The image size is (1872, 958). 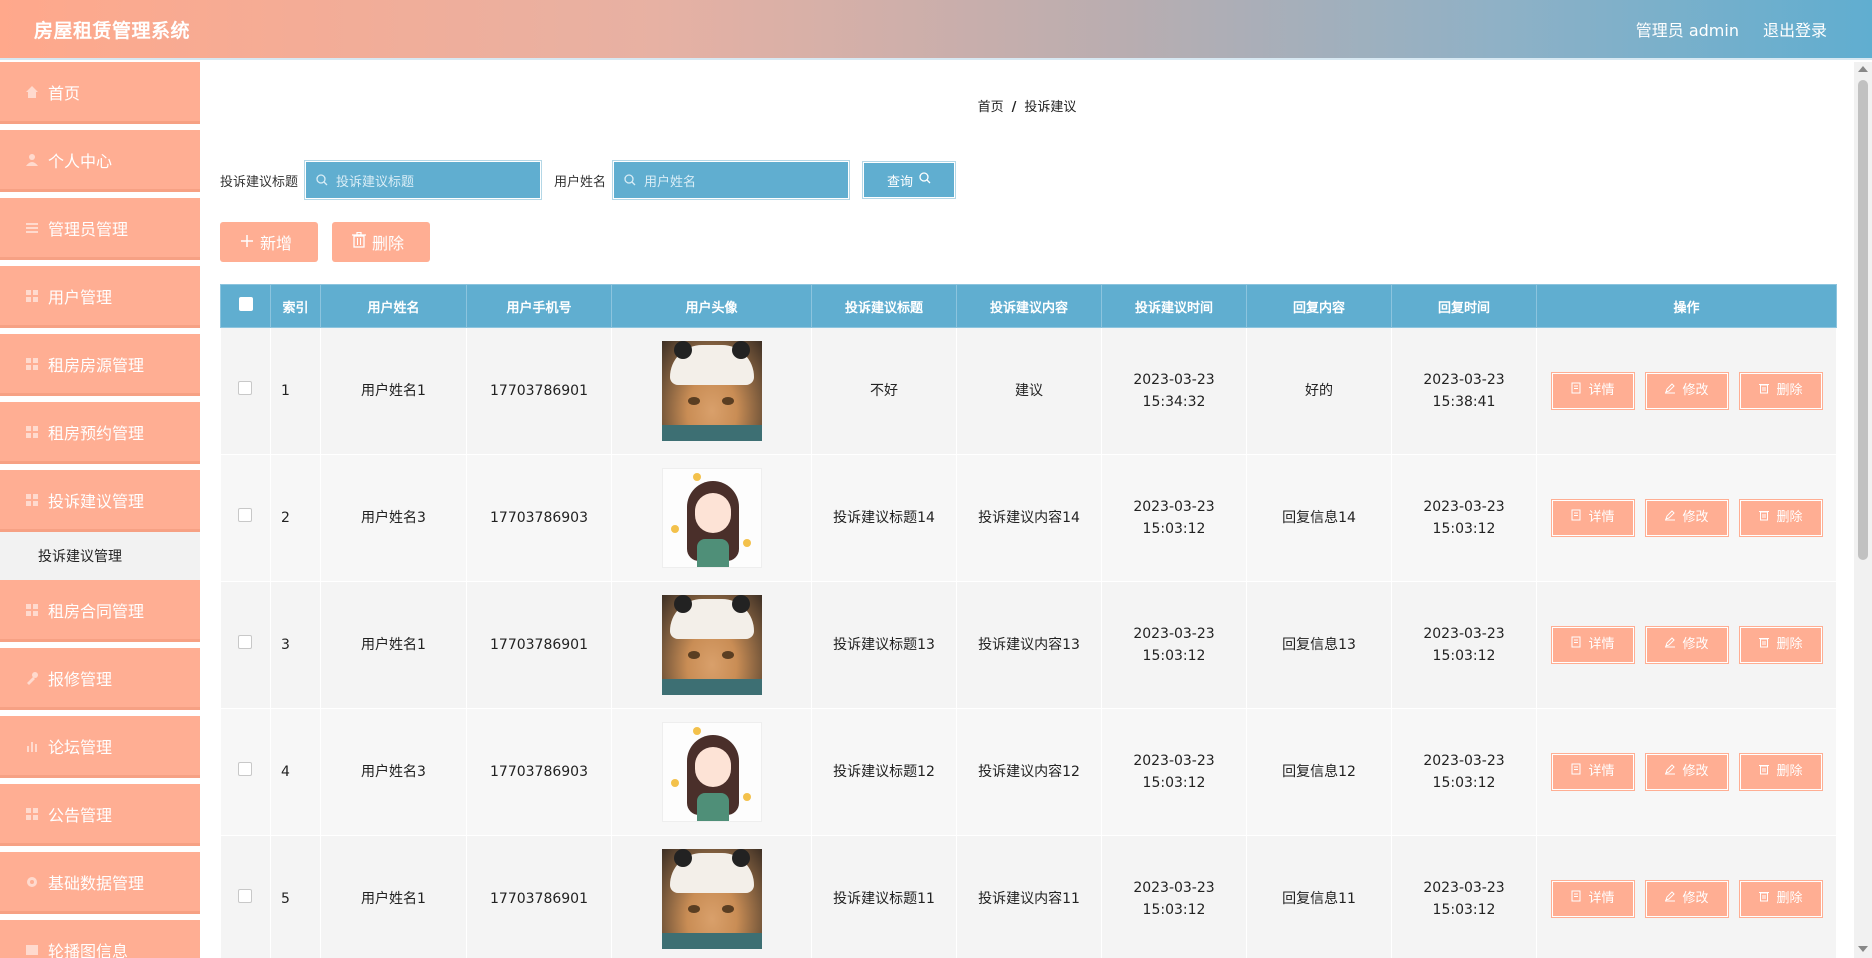 I want to click on sidebar-item: 管理员管理, so click(x=100, y=229).